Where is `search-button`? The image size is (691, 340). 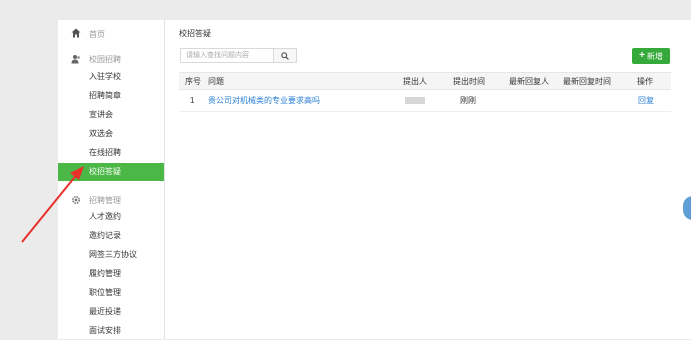
search-button is located at coordinates (284, 55).